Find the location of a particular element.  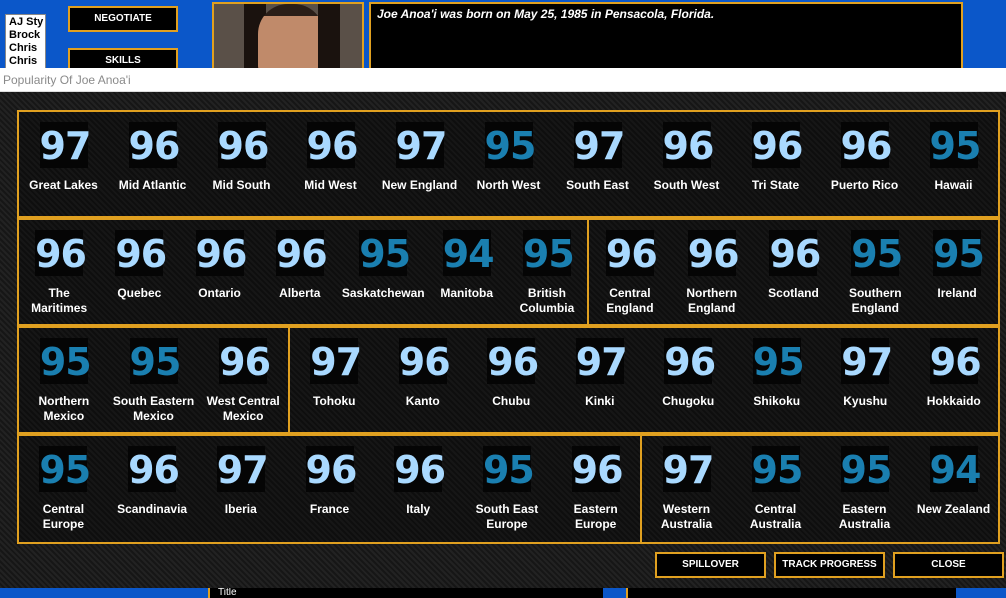

negotiate-button: NEGOTIATE is located at coordinates (123, 19).